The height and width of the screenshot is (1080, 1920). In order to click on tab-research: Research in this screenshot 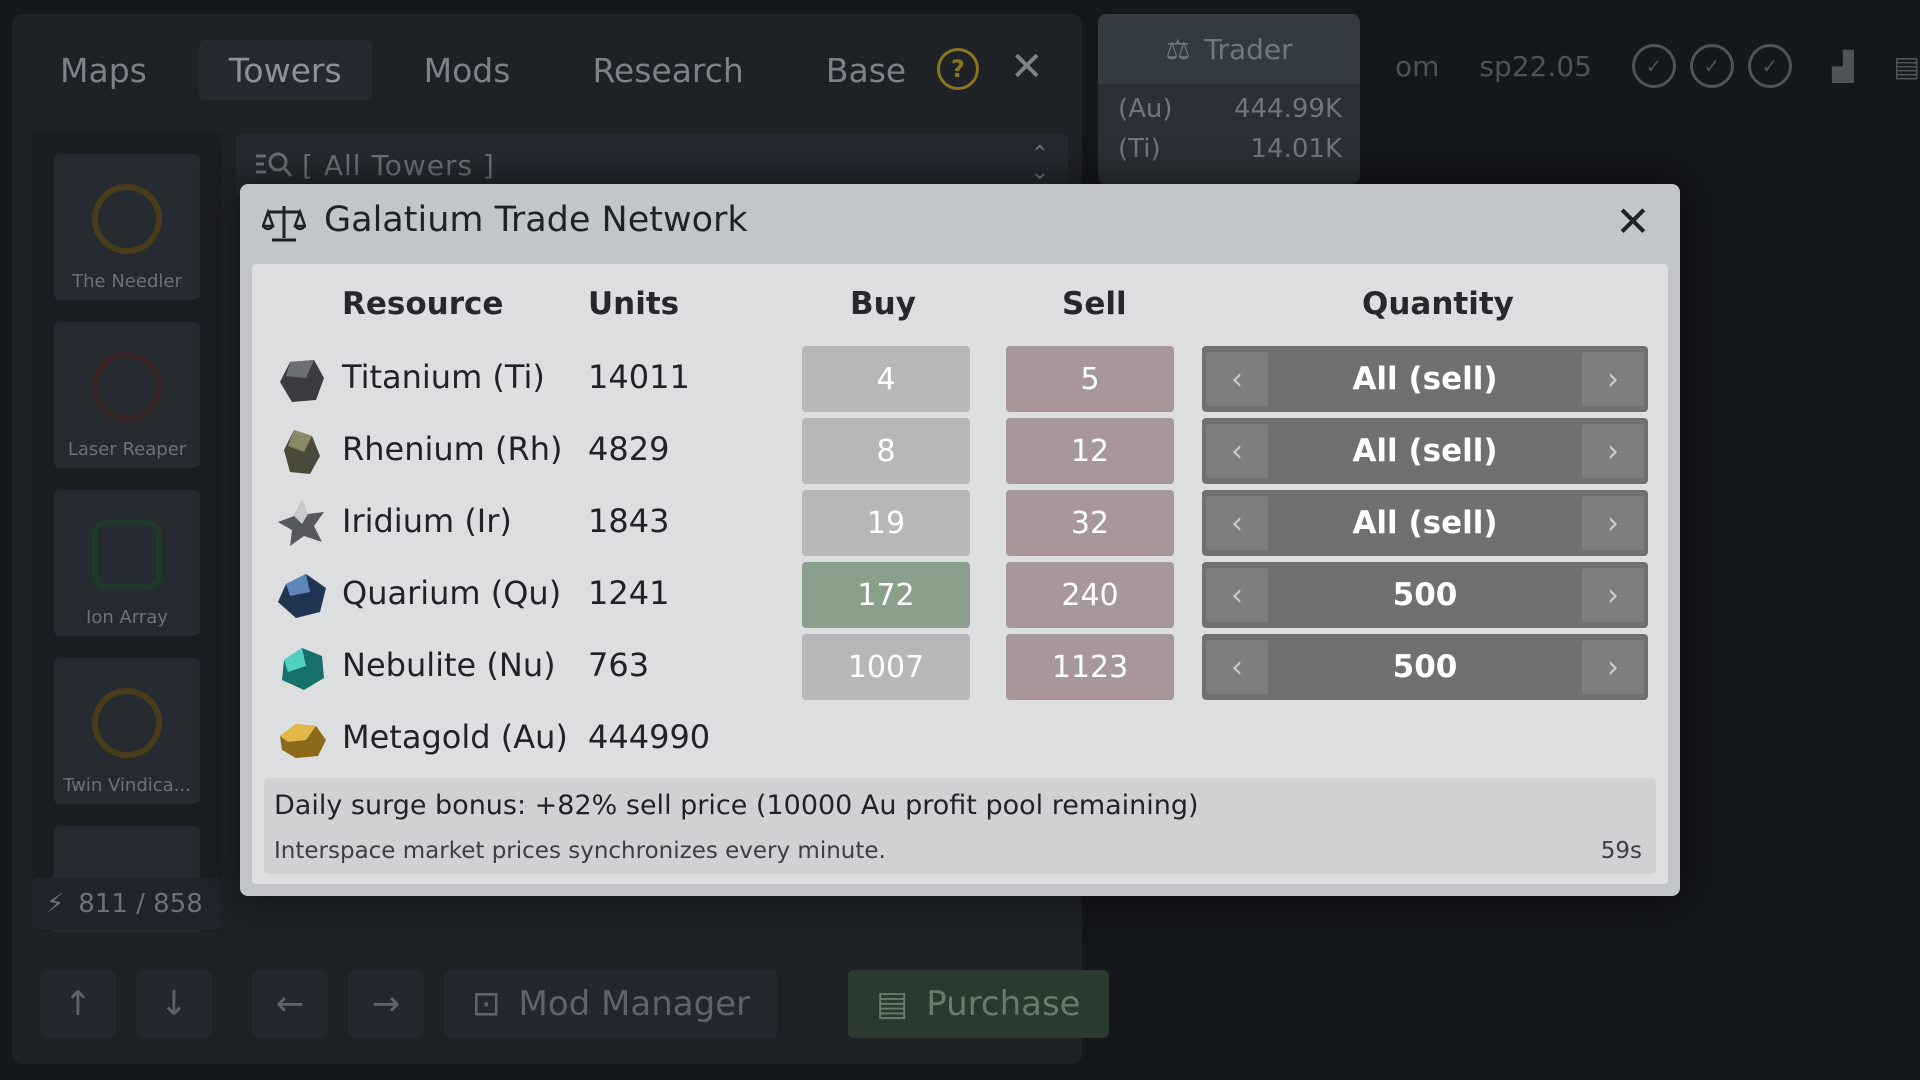, I will do `click(667, 70)`.